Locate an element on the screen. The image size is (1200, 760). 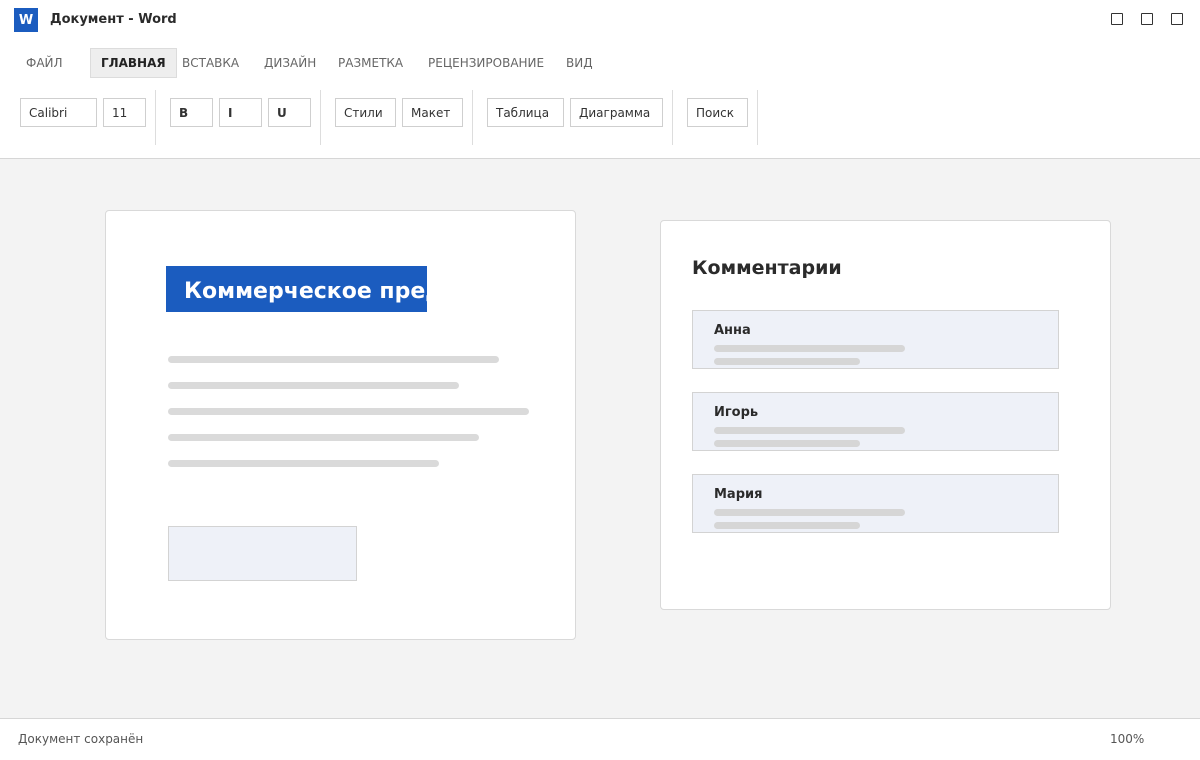
title-bar: W Документ - Word is located at coordinates (600, 20).